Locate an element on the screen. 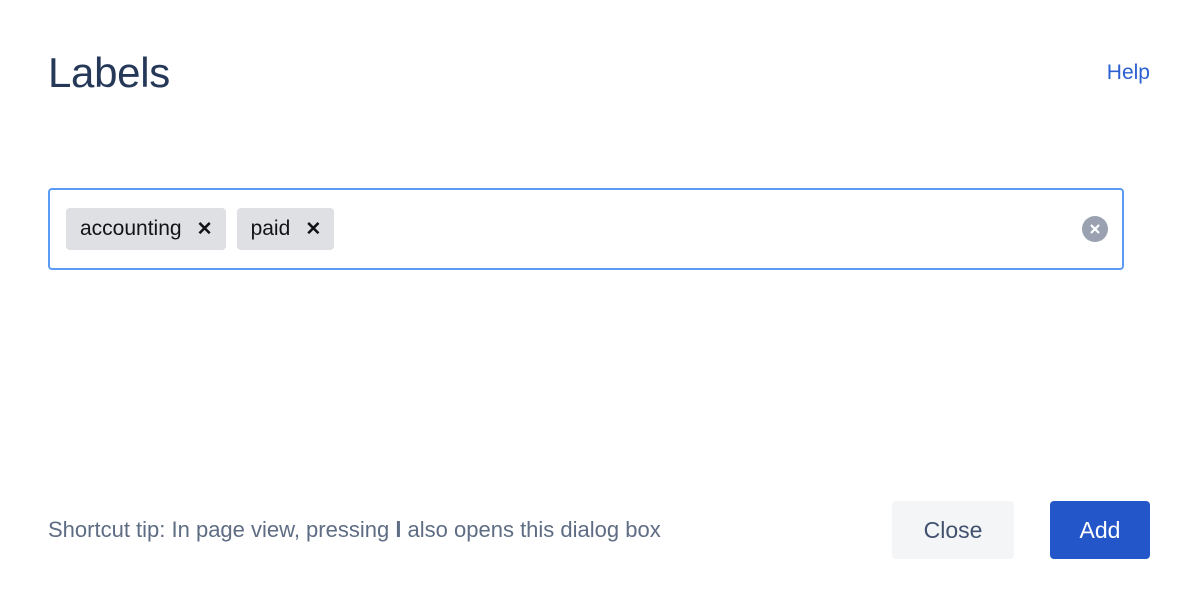 The width and height of the screenshot is (1196, 608). labels-field: accounting ✕ paid ✕ is located at coordinates (586, 229).